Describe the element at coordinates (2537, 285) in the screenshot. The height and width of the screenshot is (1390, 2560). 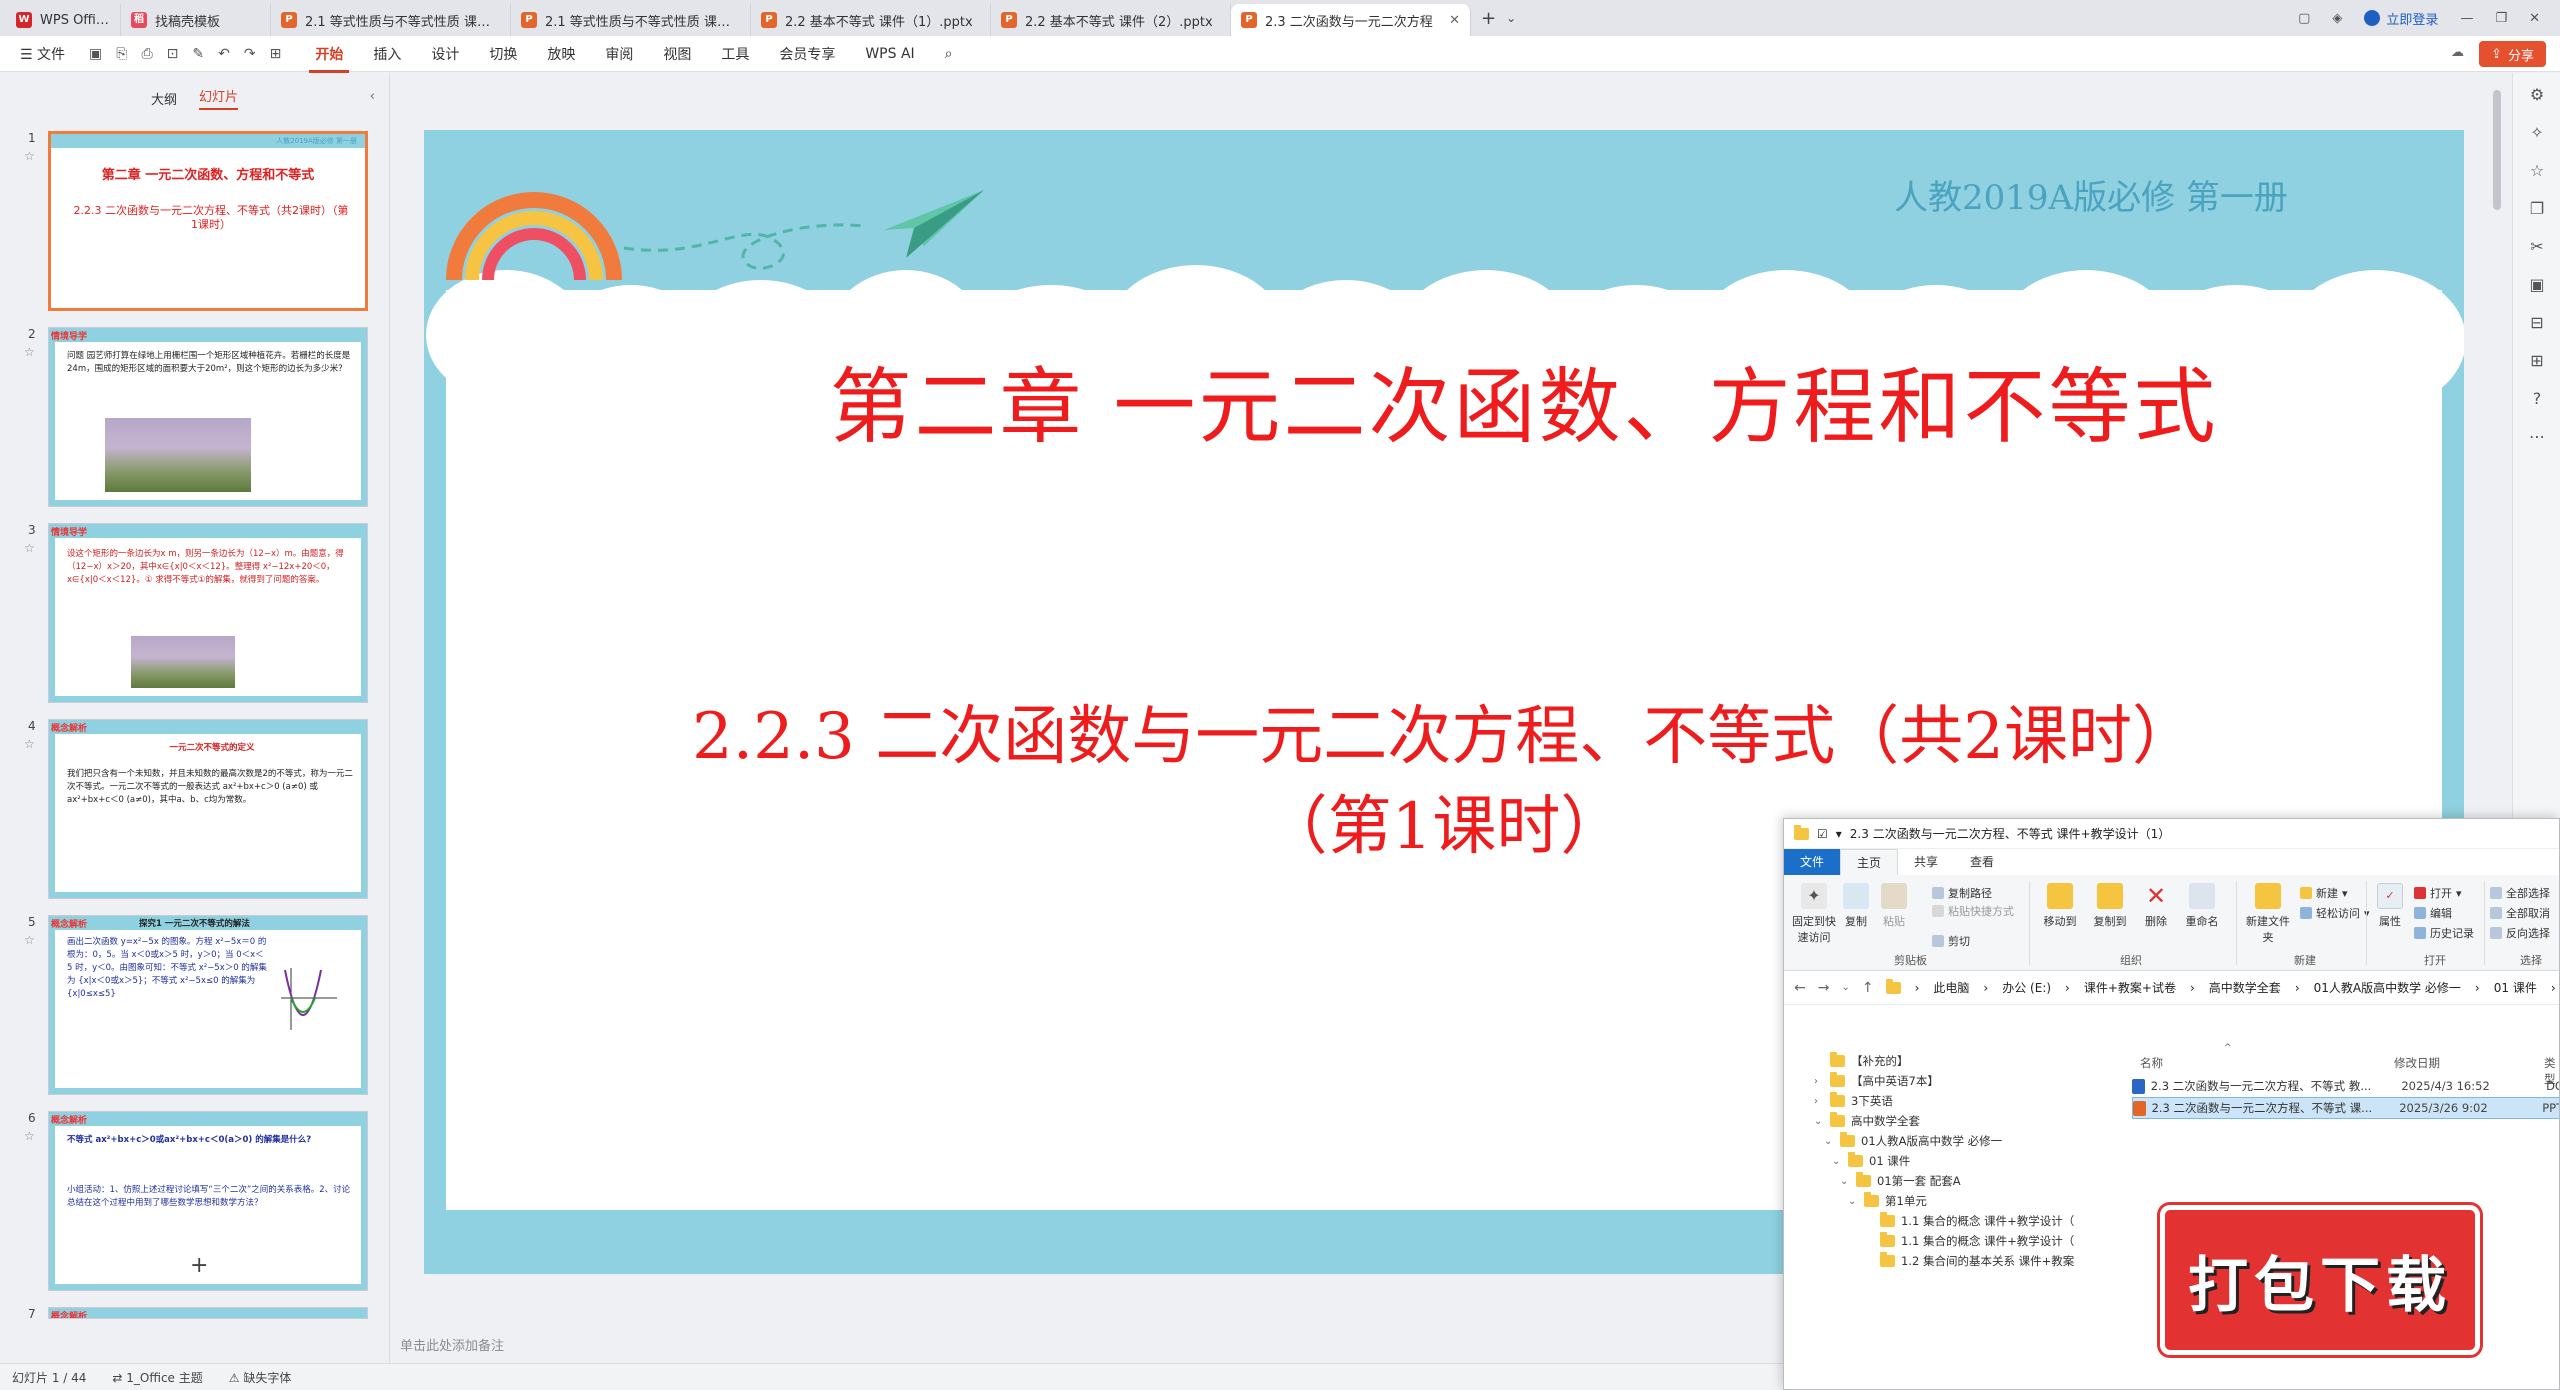
I see `image-icon: ▣` at that location.